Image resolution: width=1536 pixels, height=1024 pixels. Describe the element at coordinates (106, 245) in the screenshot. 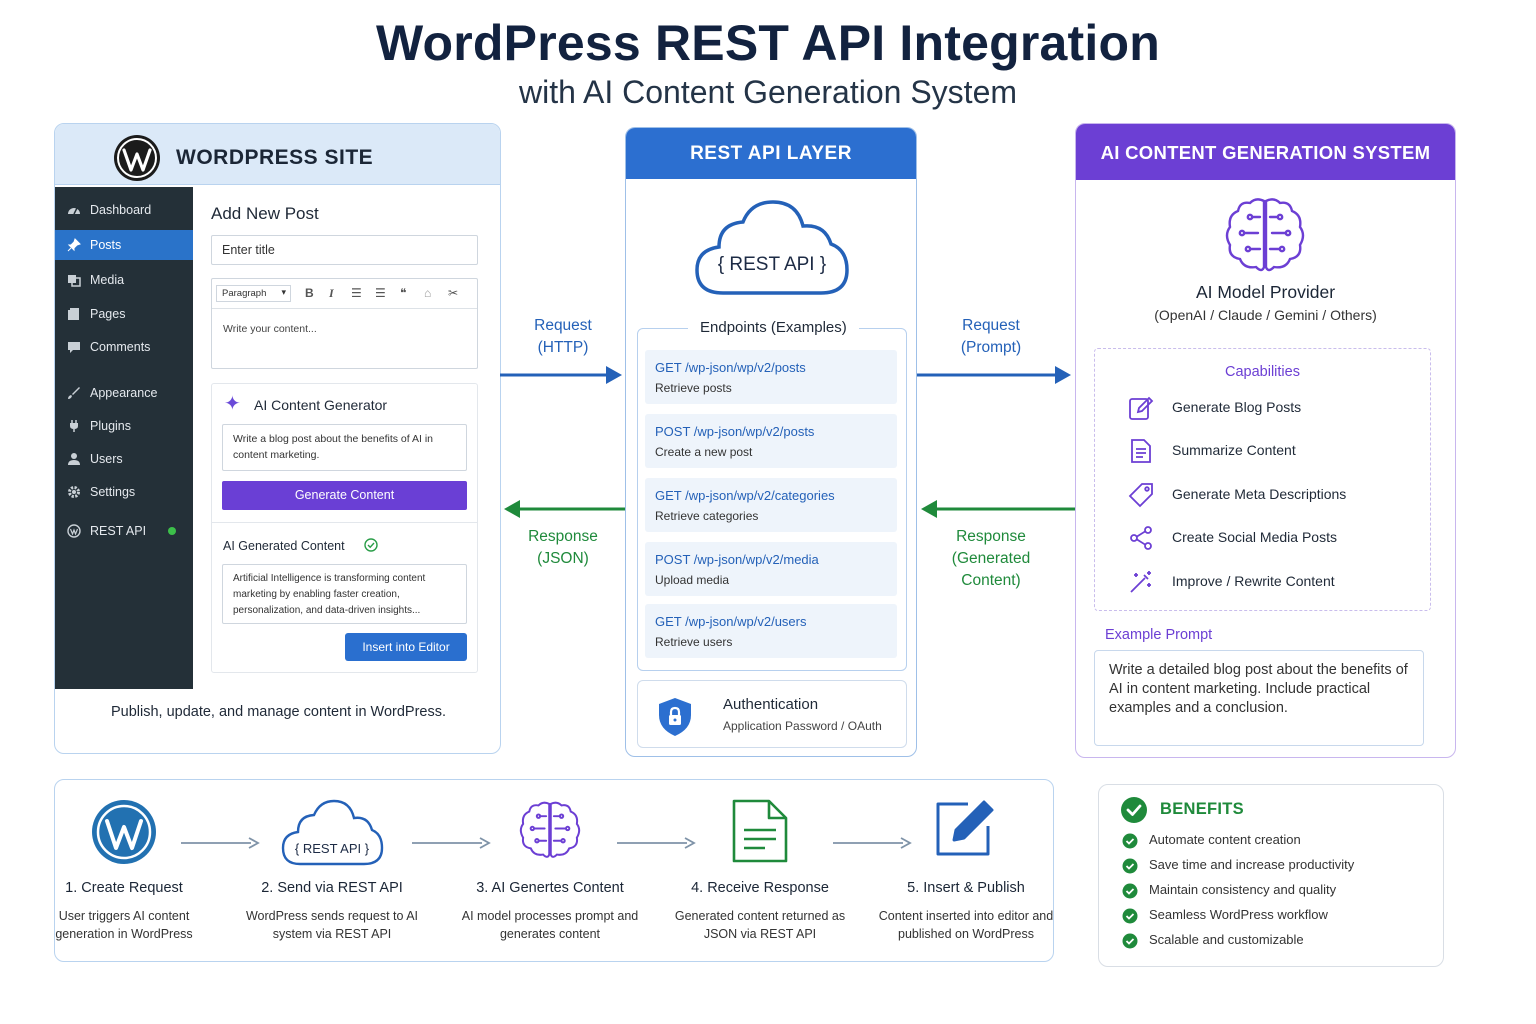

I see `sidebar-label: Posts` at that location.